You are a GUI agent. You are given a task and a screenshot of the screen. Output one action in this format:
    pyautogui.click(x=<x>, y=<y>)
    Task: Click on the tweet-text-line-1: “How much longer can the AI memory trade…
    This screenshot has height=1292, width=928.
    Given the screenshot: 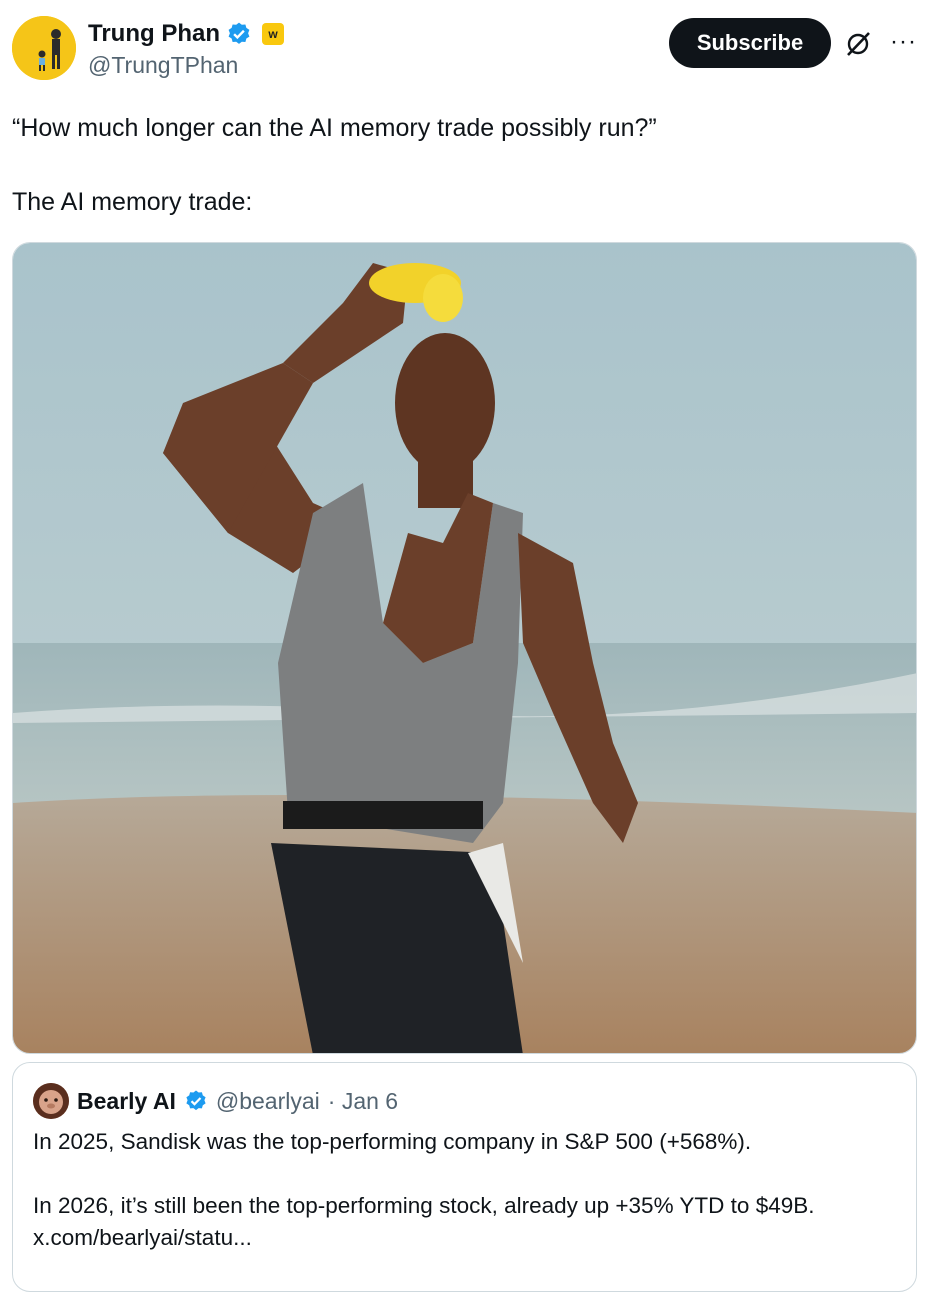 What is the action you would take?
    pyautogui.click(x=334, y=128)
    